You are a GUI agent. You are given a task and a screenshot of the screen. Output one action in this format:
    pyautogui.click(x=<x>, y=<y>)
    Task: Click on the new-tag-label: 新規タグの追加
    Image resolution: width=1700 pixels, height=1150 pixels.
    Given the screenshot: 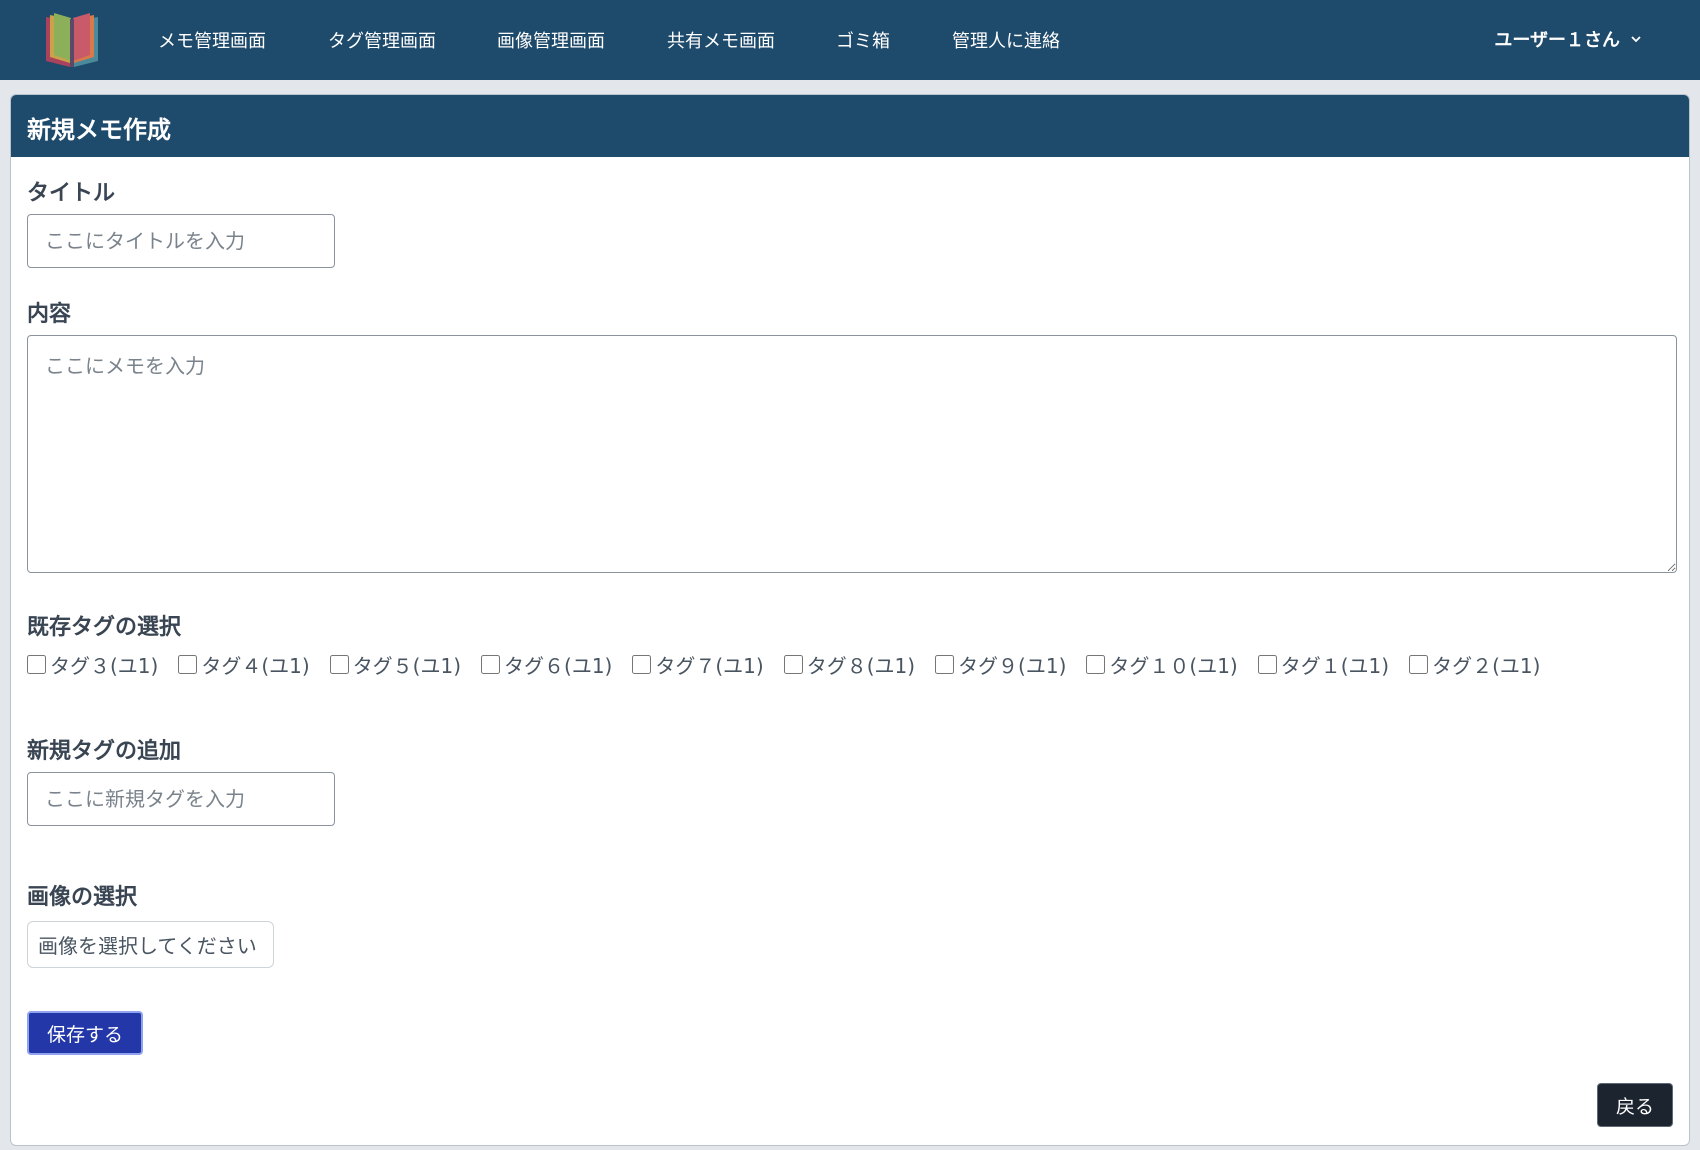 What is the action you would take?
    pyautogui.click(x=104, y=751)
    